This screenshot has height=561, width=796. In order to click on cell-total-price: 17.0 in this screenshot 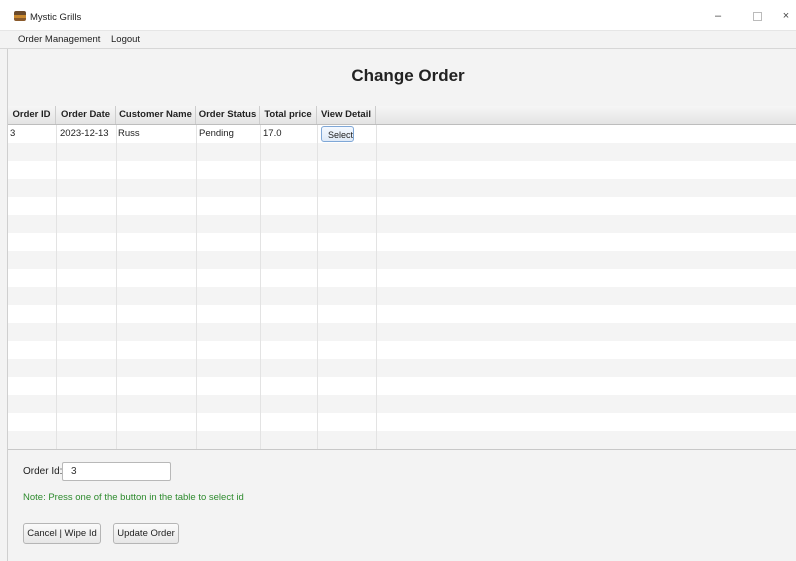, I will do `click(272, 133)`.